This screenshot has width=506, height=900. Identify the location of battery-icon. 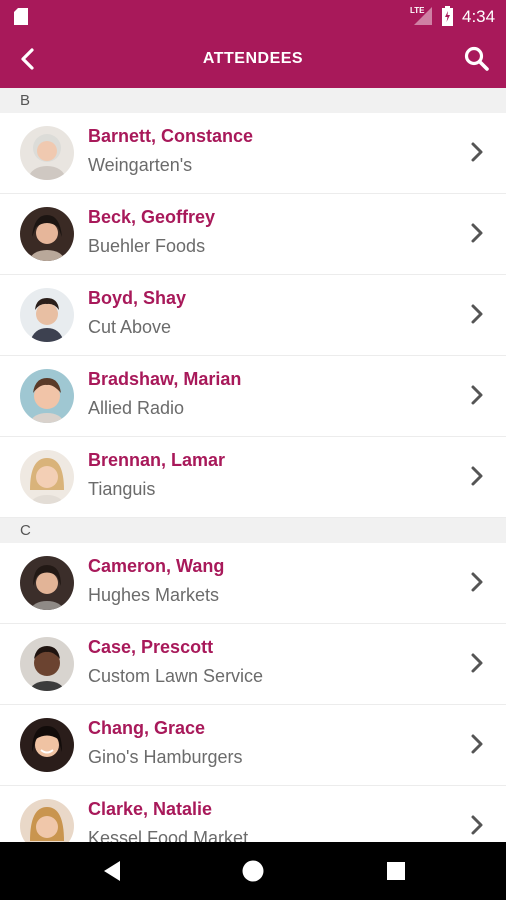
(447, 16).